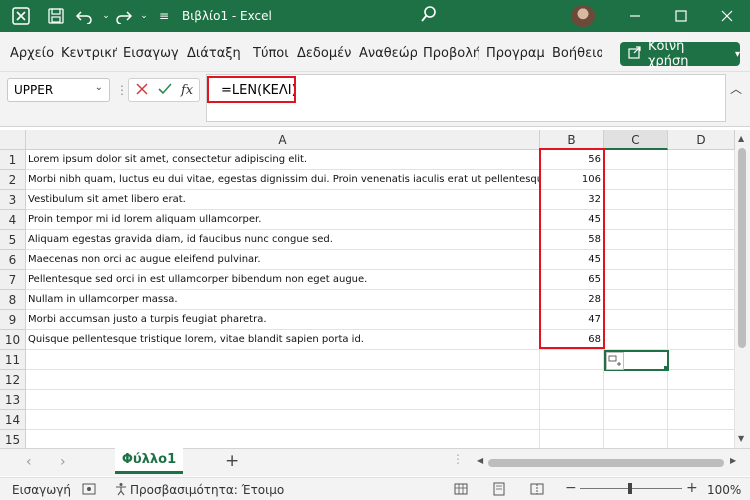  Describe the element at coordinates (741, 438) in the screenshot. I see `scroll-down-icon: ▼` at that location.